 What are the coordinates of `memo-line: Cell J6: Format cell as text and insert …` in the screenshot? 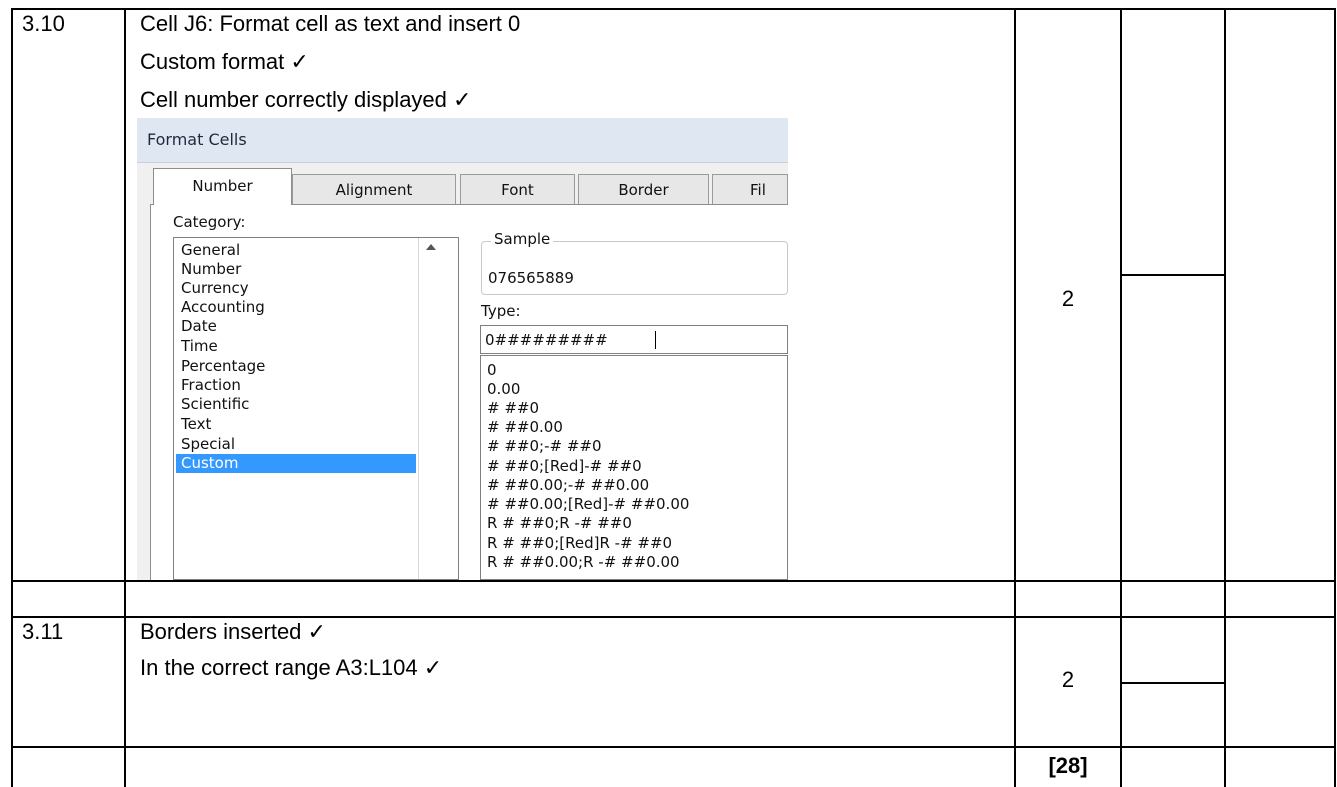 It's located at (330, 23).